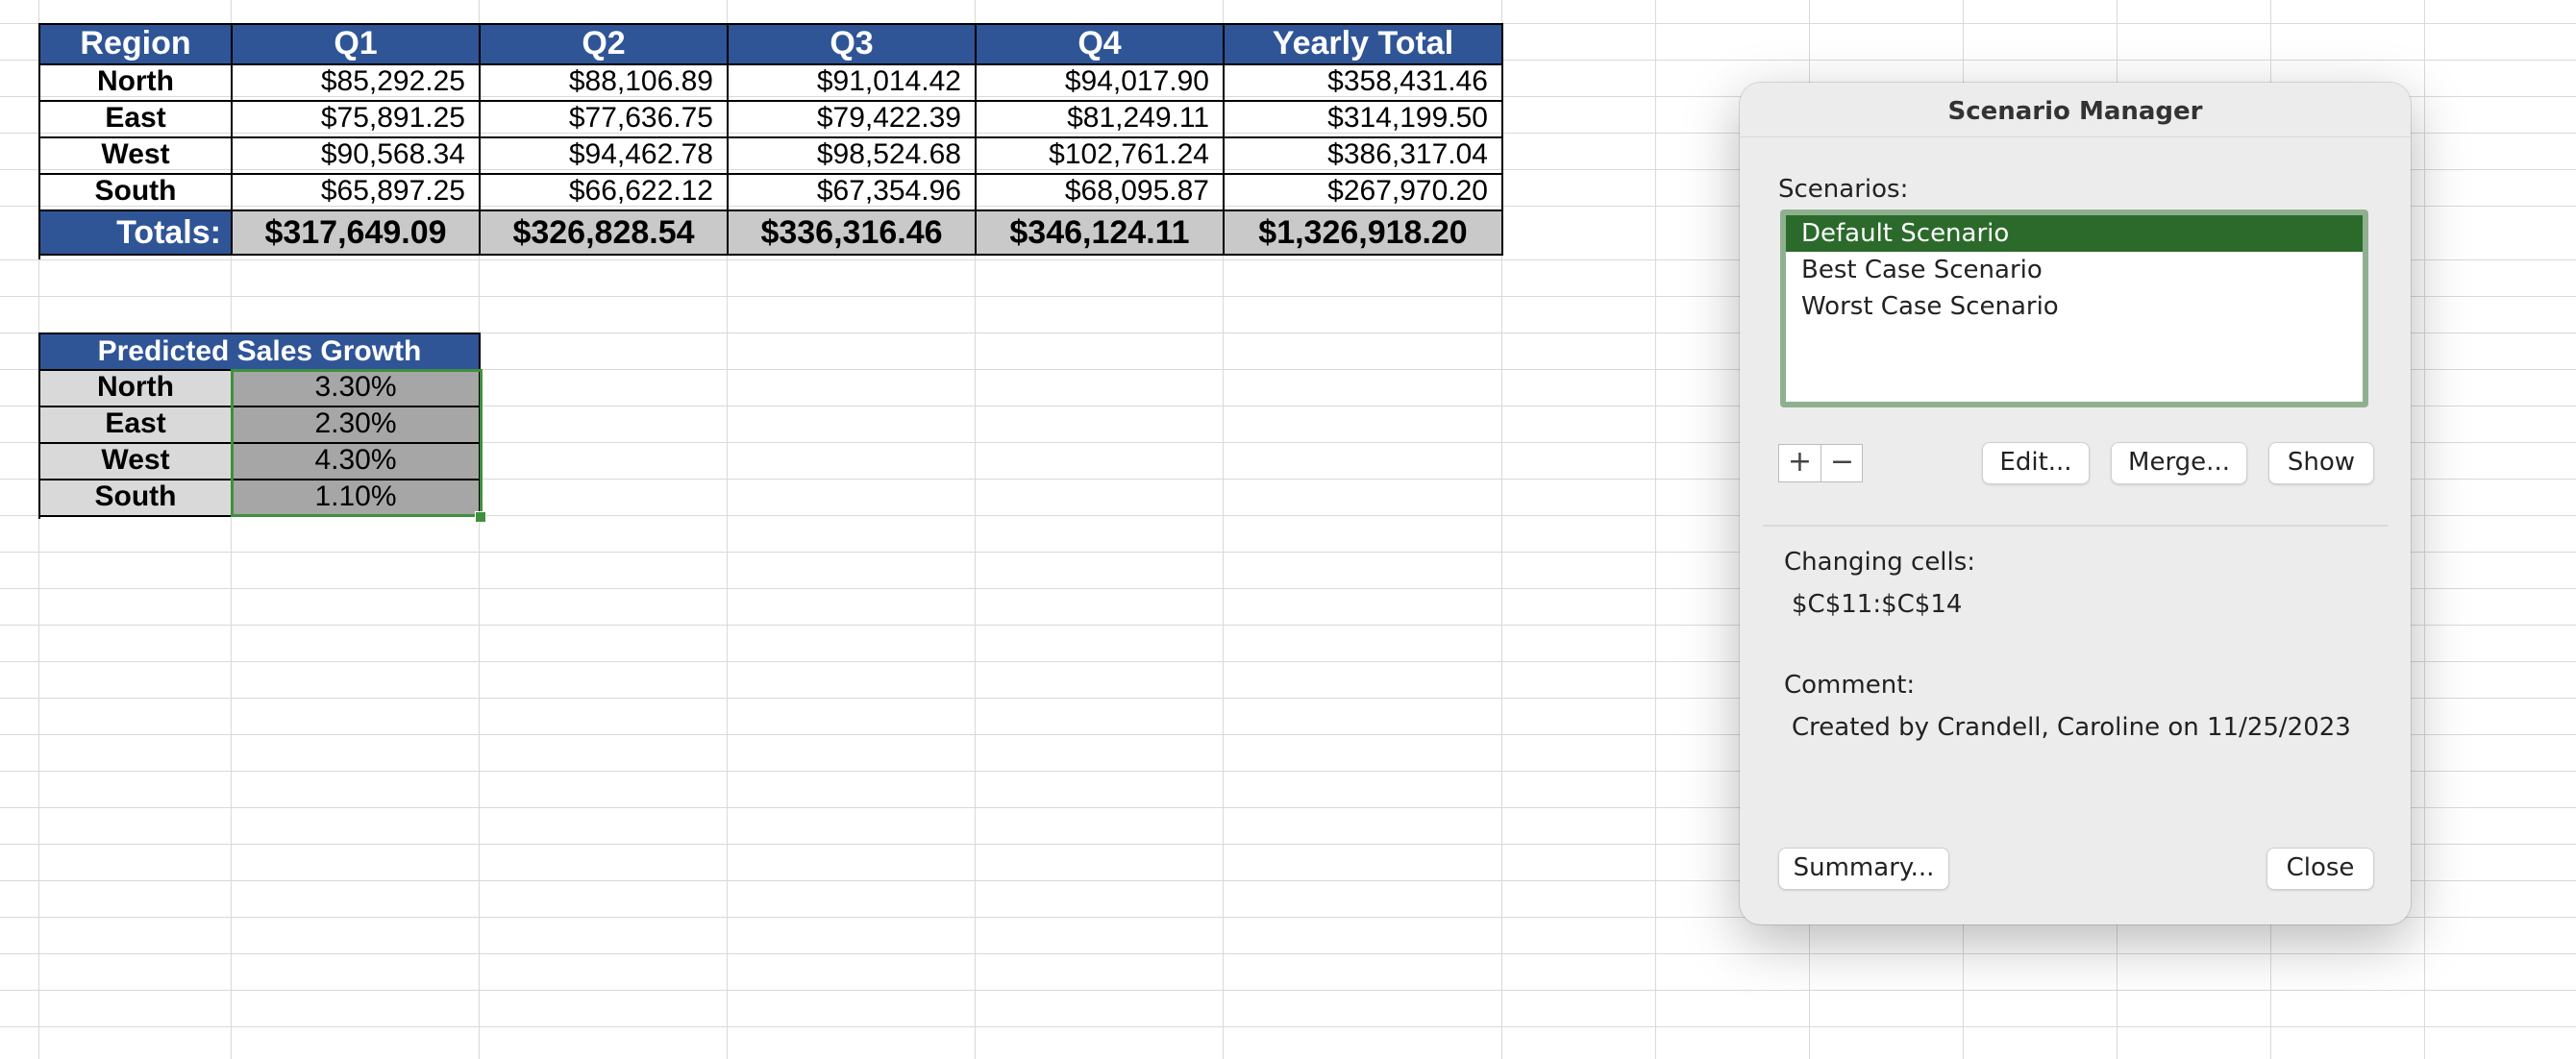 The width and height of the screenshot is (2576, 1059). I want to click on section-divider, so click(2075, 526).